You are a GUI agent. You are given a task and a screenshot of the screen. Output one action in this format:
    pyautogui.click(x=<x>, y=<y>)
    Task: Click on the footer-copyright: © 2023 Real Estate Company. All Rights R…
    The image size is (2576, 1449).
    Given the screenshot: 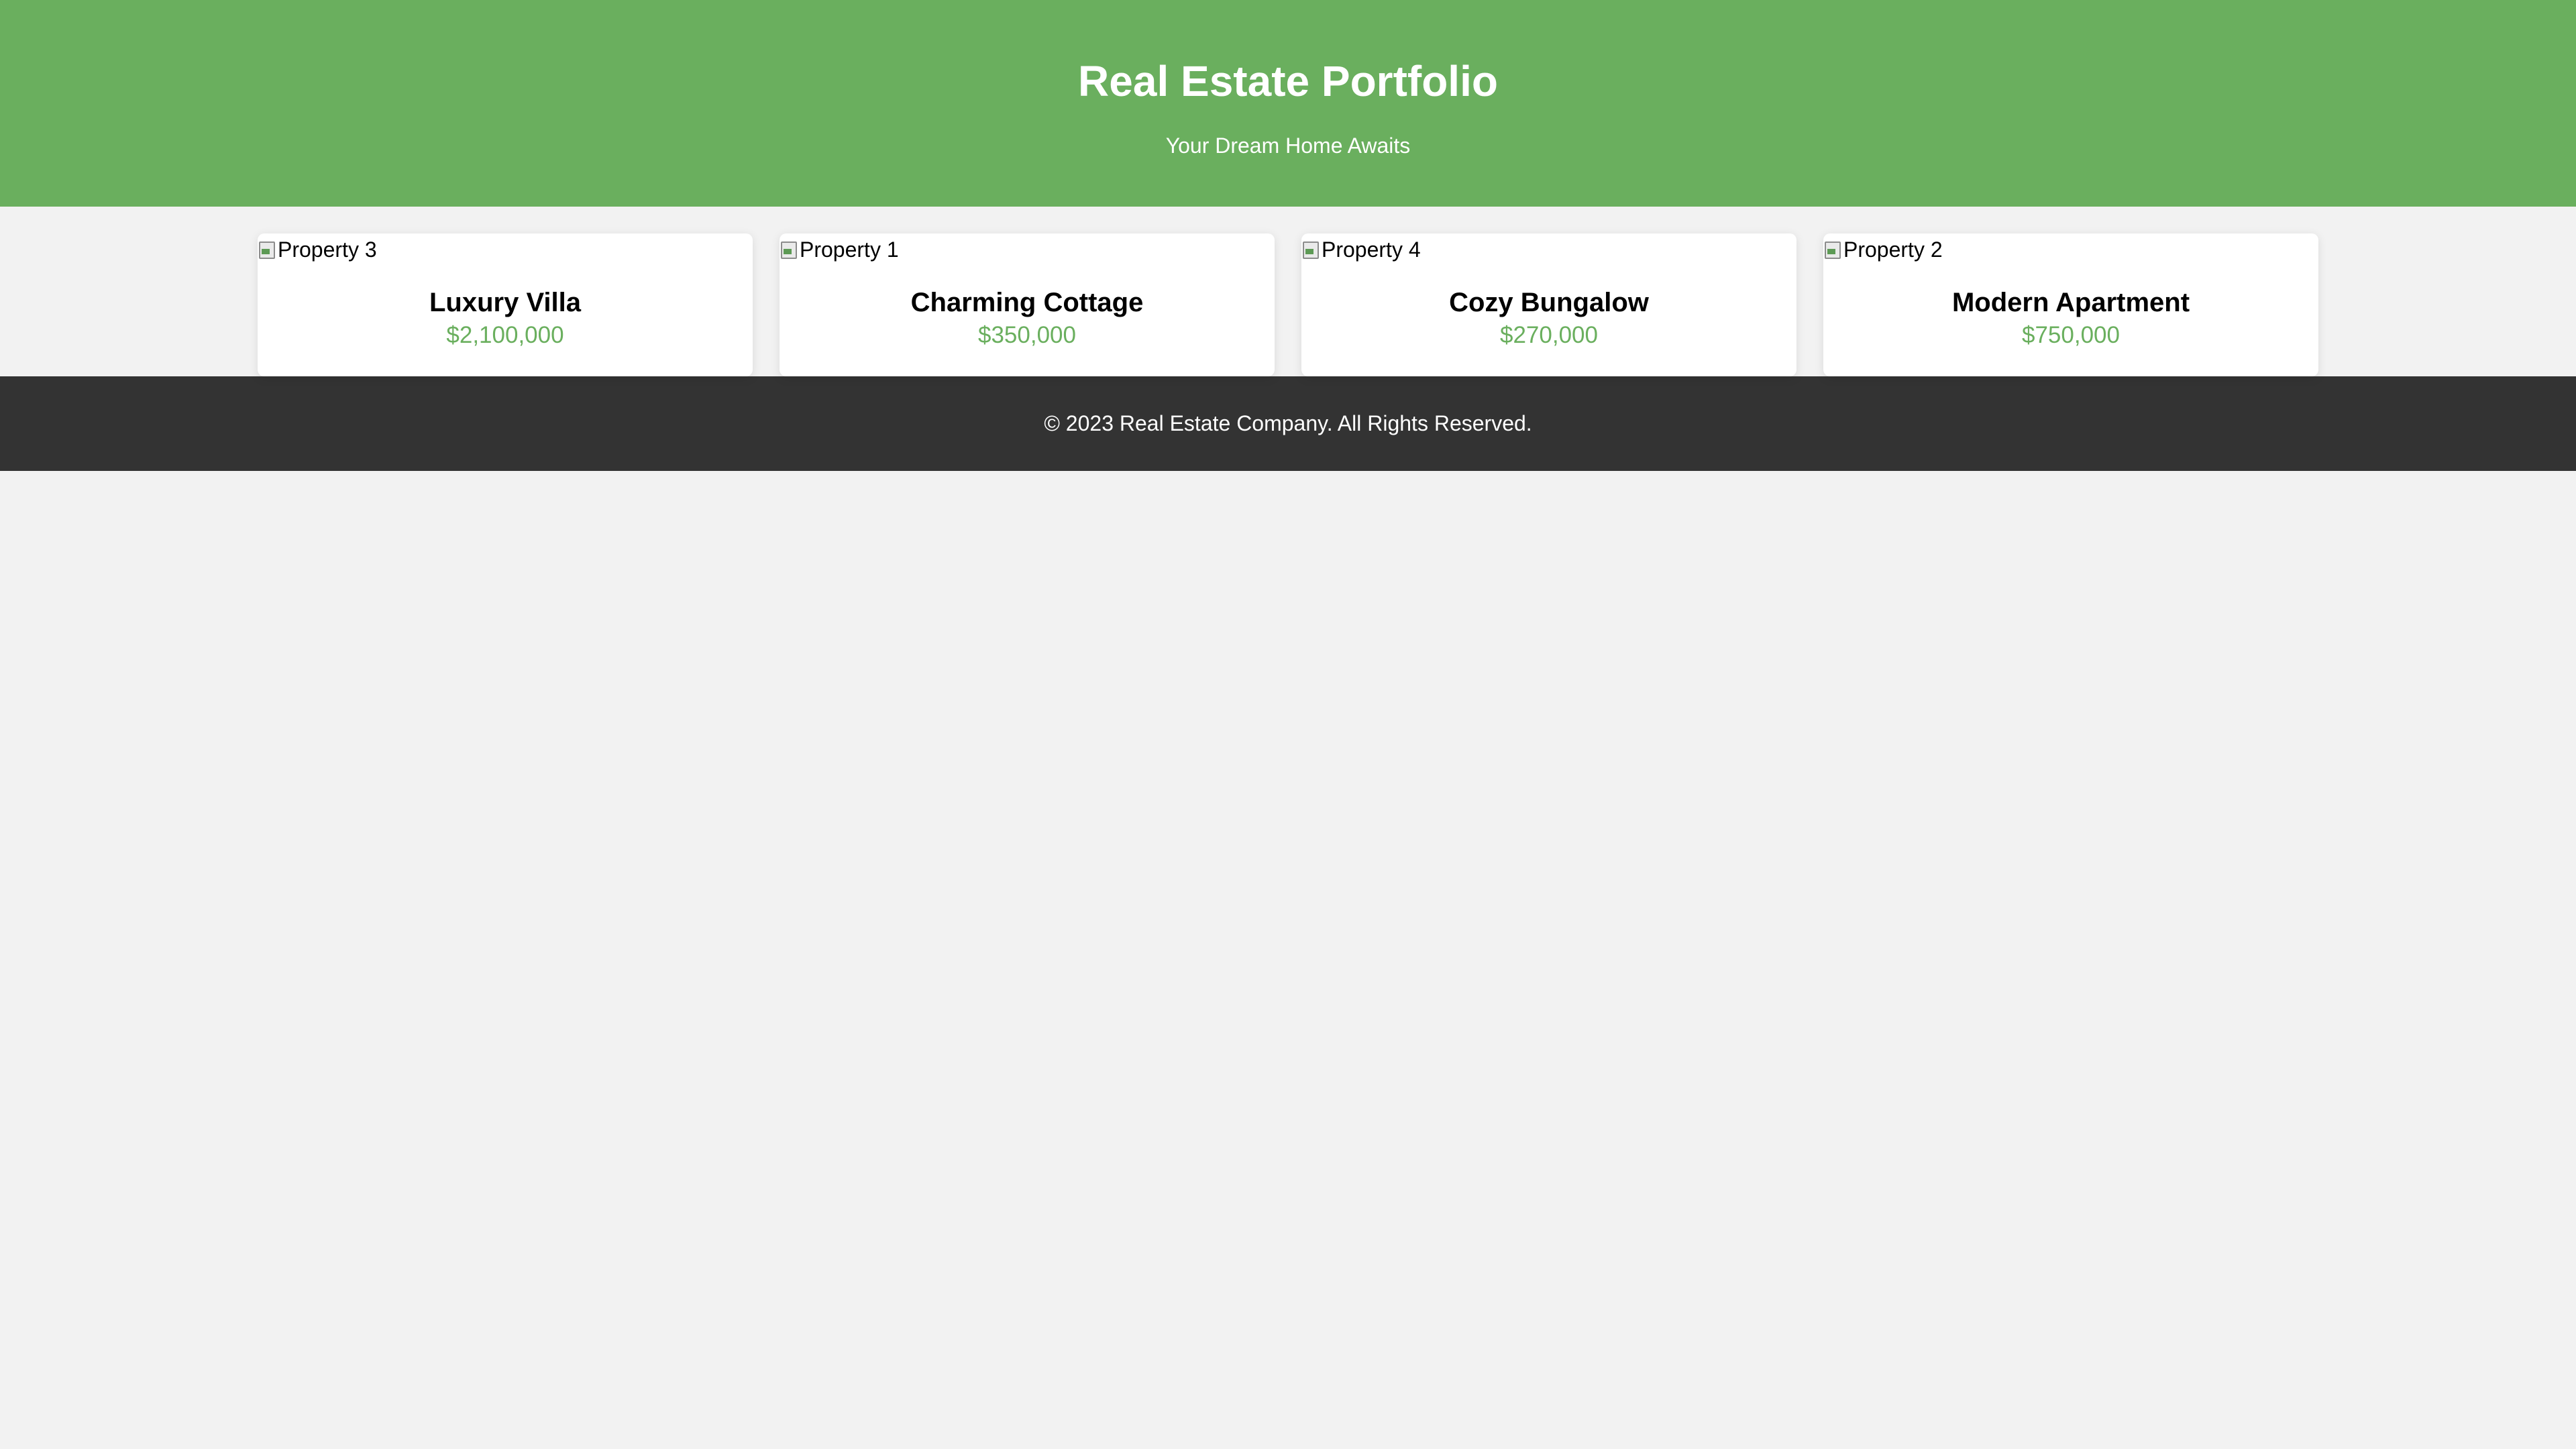 What is the action you would take?
    pyautogui.click(x=1288, y=423)
    